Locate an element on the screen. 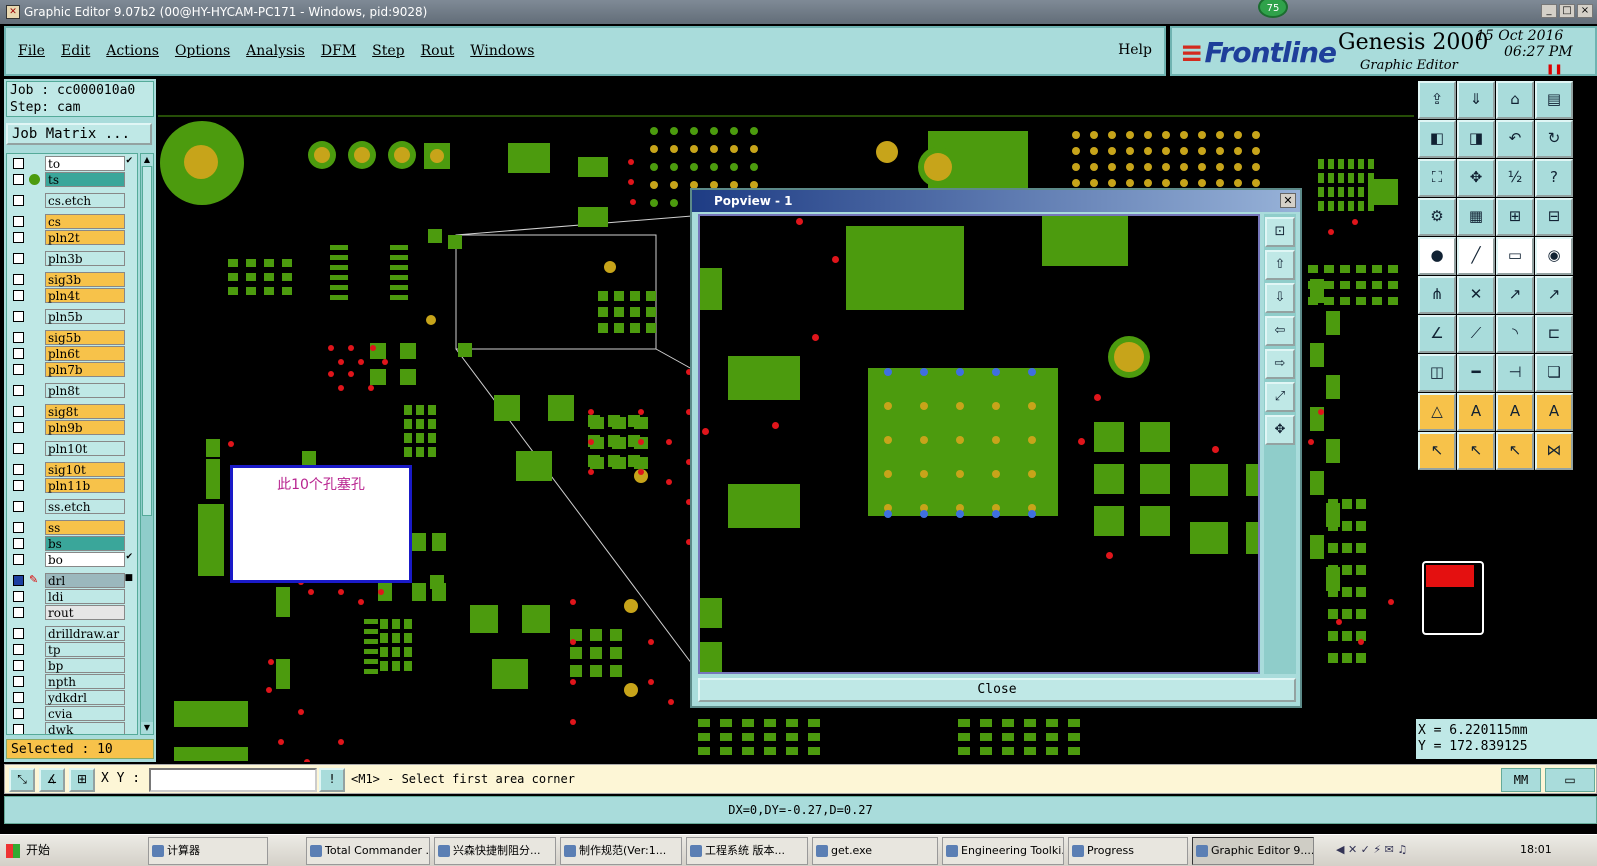  layer-row: ydkdrl is located at coordinates (73, 697).